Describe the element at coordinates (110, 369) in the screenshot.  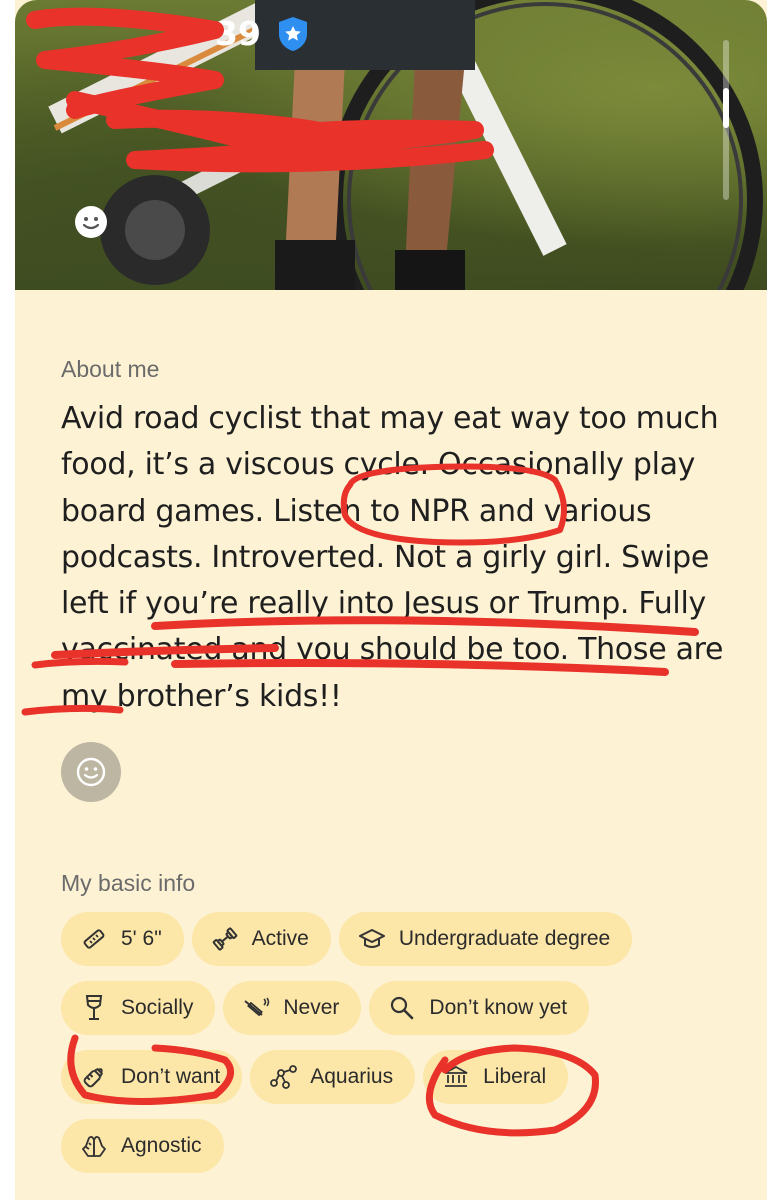
I see `about-heading: About me` at that location.